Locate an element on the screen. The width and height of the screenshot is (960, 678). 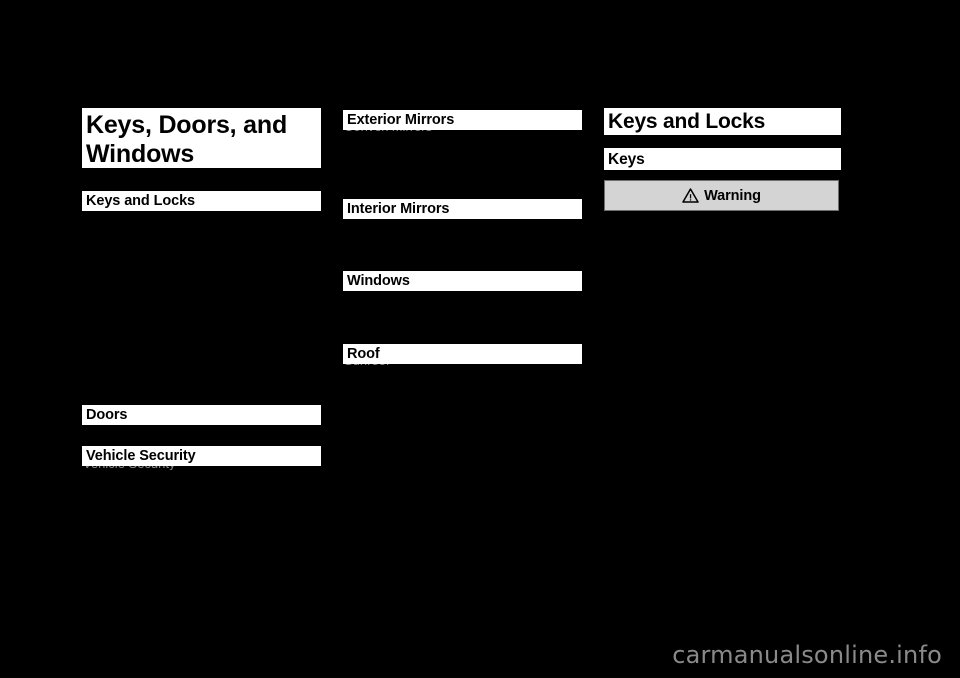
section-heading-keys: Keys is located at coordinates (722, 159).